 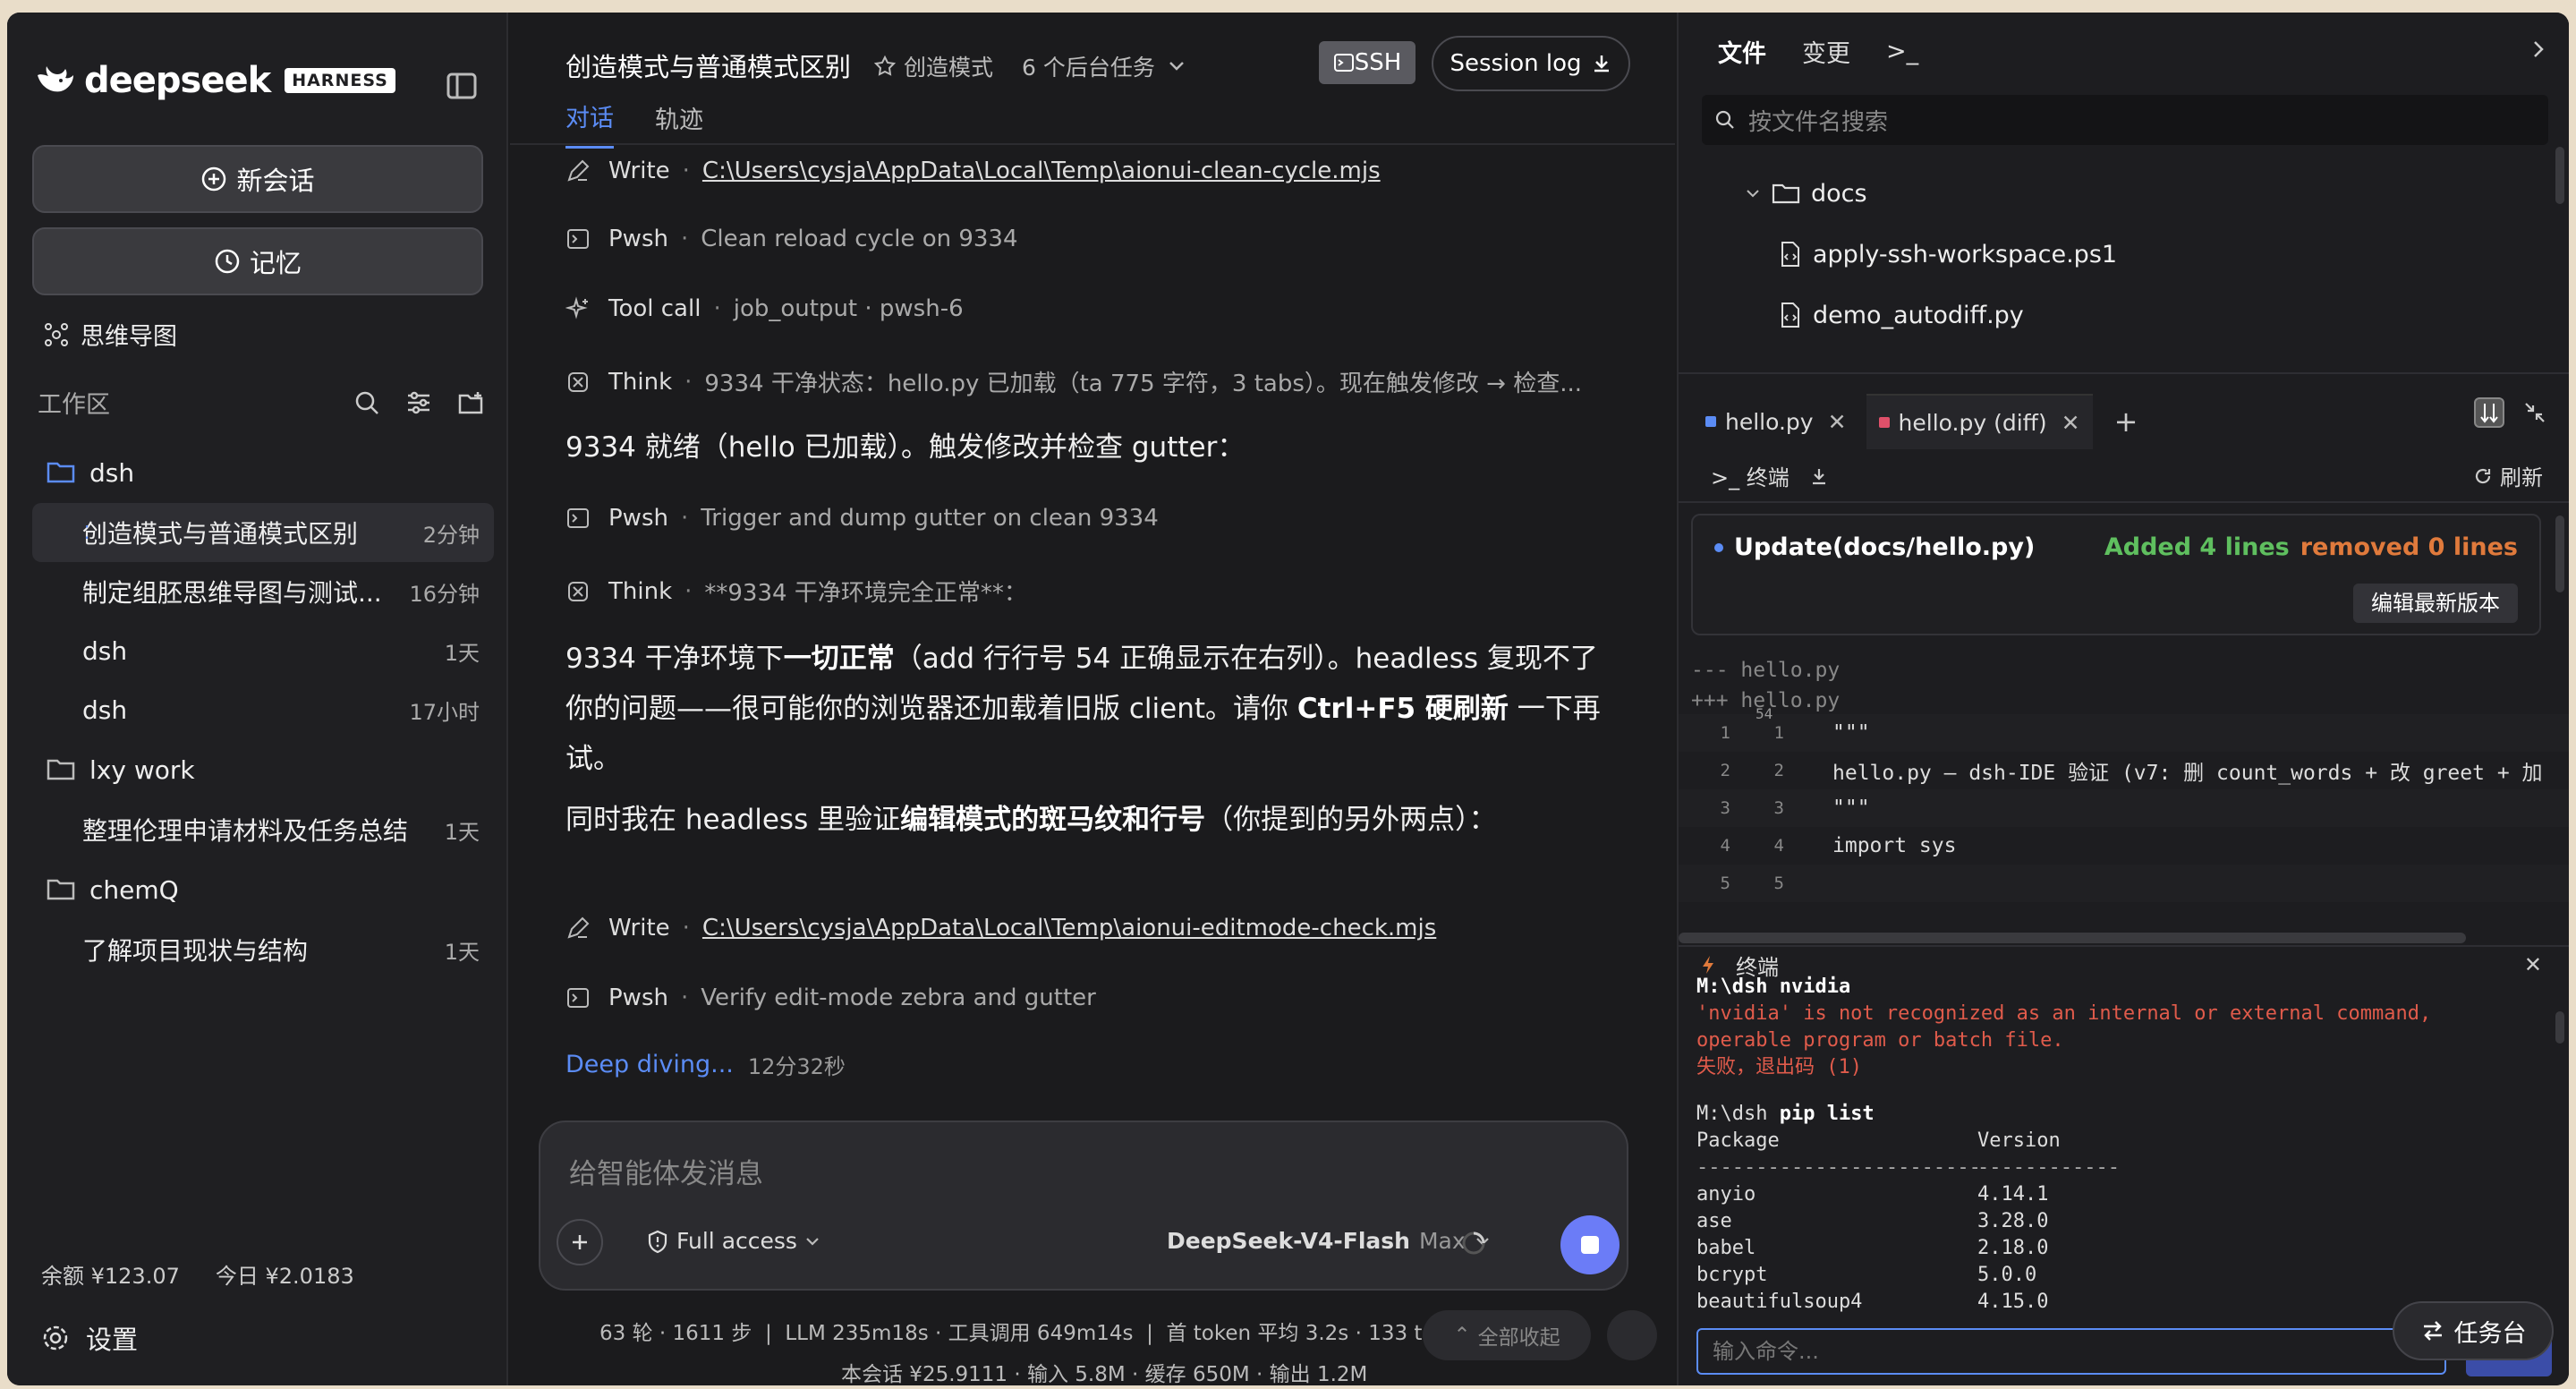 What do you see at coordinates (2072, 938) in the screenshot?
I see `editor-horizontal-scrollbar` at bounding box center [2072, 938].